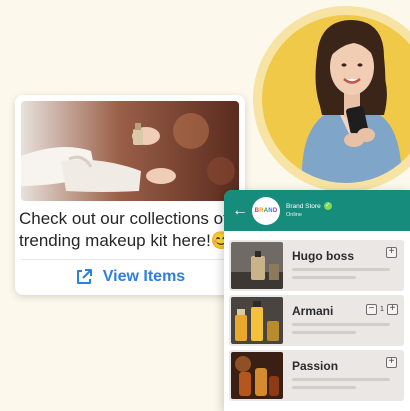  I want to click on view-items-label: View Items, so click(144, 276).